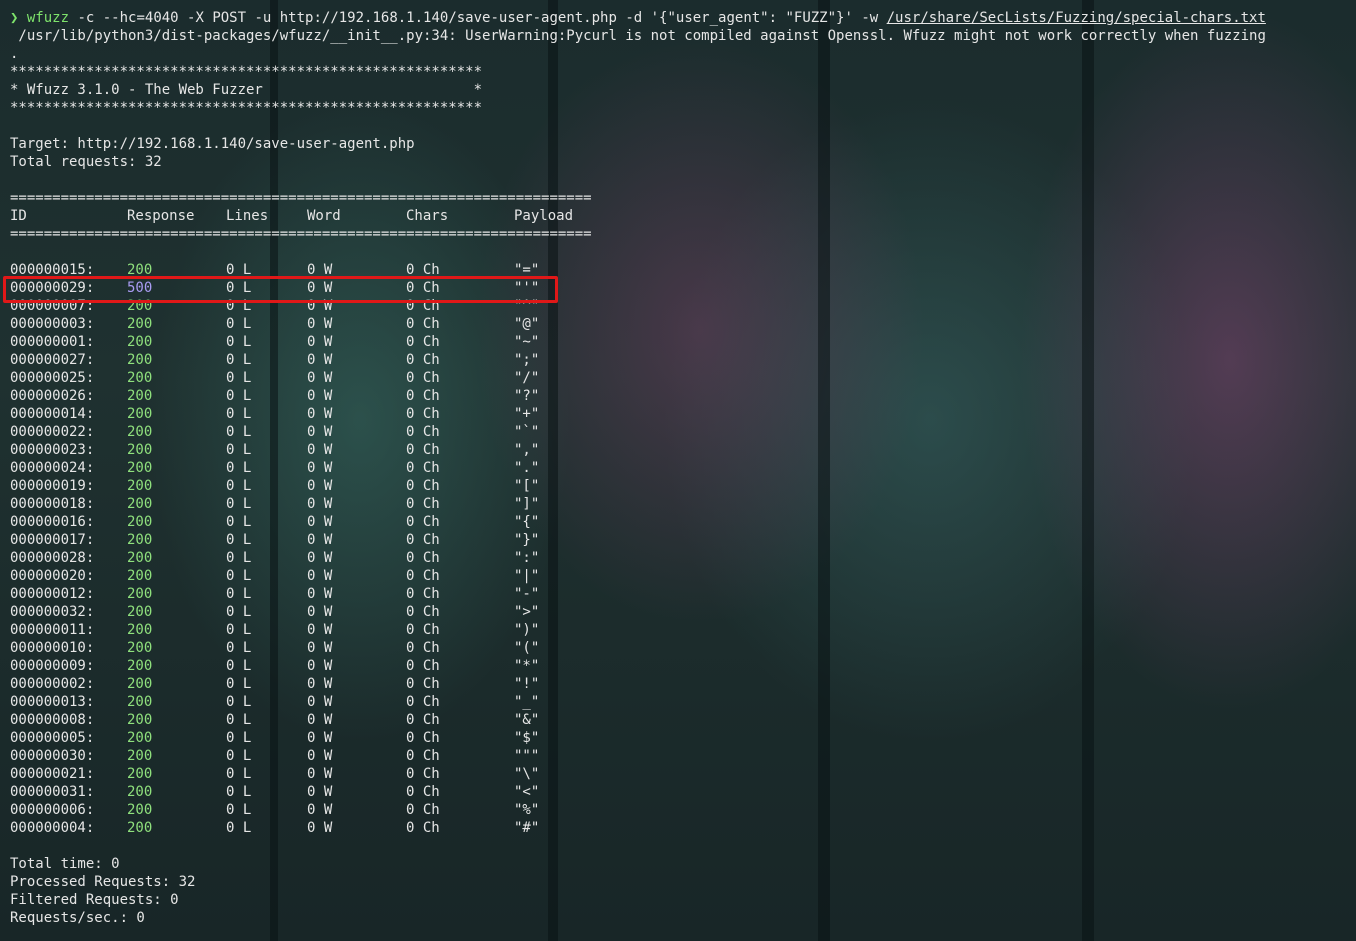 This screenshot has height=941, width=1356. Describe the element at coordinates (683, 684) in the screenshot. I see `result-row: 000000002: 200 0 L 0 W 0 Ch "!"` at that location.